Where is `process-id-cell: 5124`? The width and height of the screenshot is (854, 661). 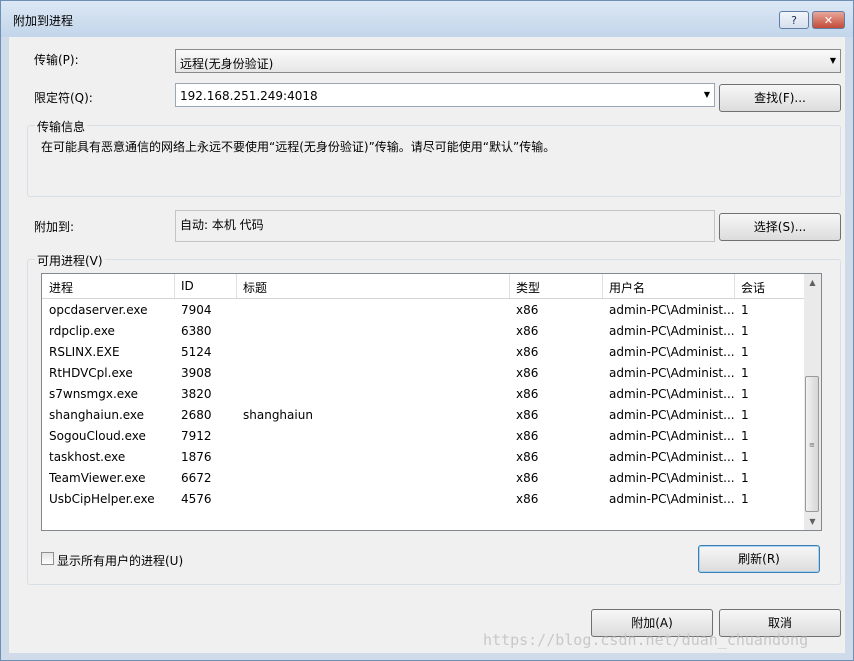
process-id-cell: 5124 is located at coordinates (196, 352).